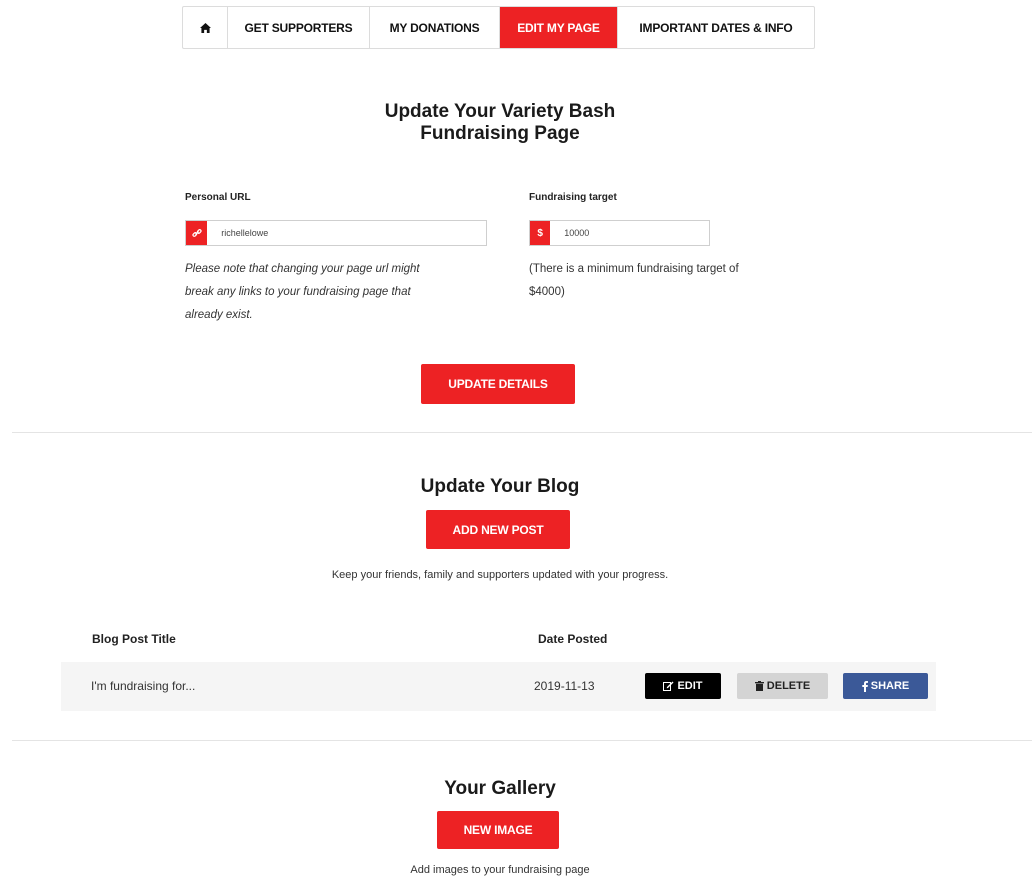 Image resolution: width=1032 pixels, height=877 pixels. I want to click on personal-url-field, so click(336, 233).